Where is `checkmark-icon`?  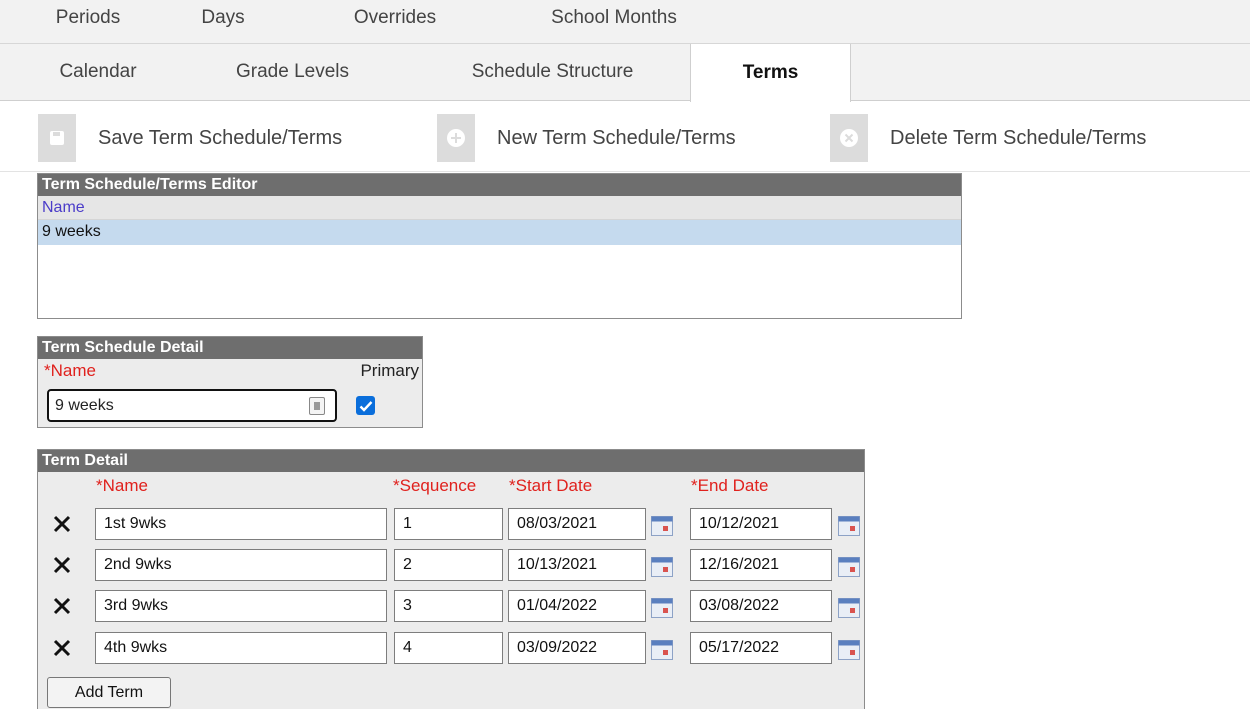 checkmark-icon is located at coordinates (365, 406).